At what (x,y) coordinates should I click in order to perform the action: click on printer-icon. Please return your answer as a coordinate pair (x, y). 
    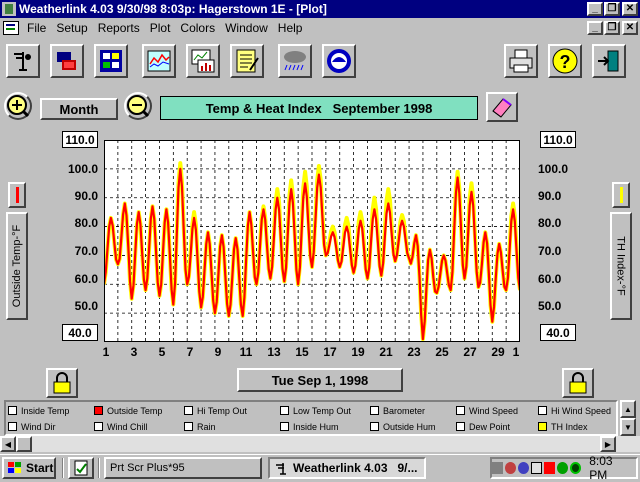
    Looking at the image, I should click on (521, 61).